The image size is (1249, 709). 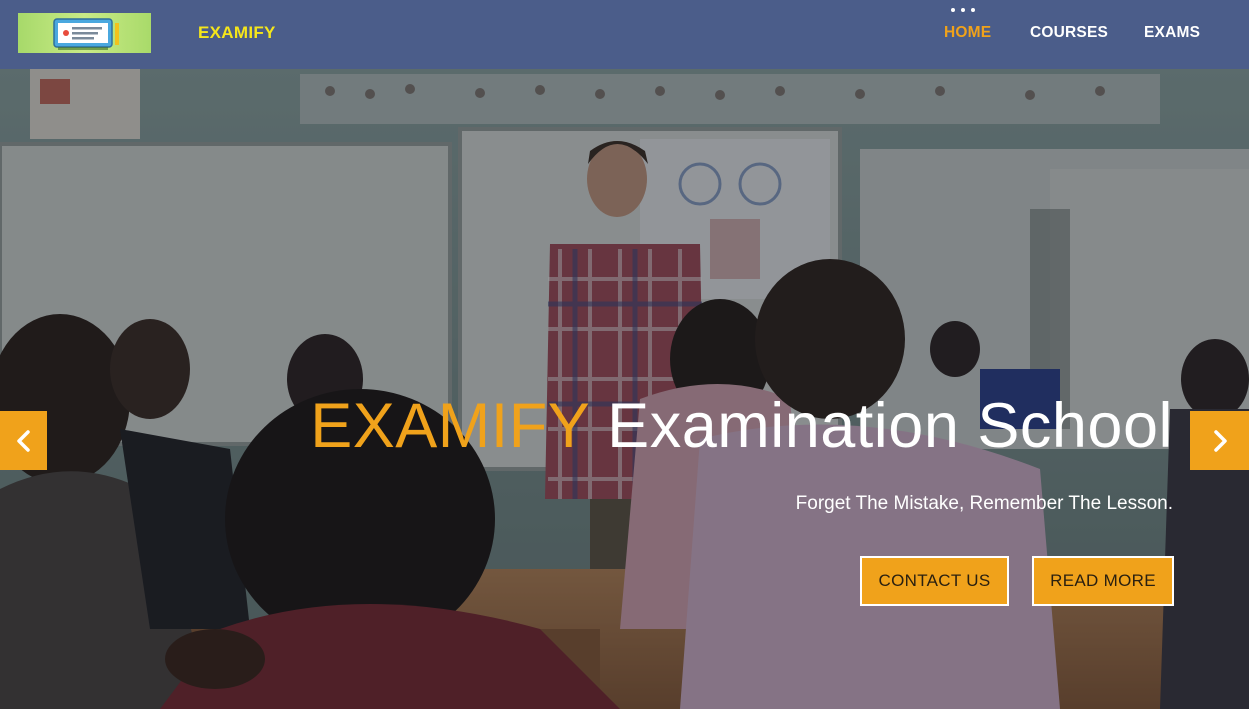 I want to click on chevron-left-icon, so click(x=23, y=440).